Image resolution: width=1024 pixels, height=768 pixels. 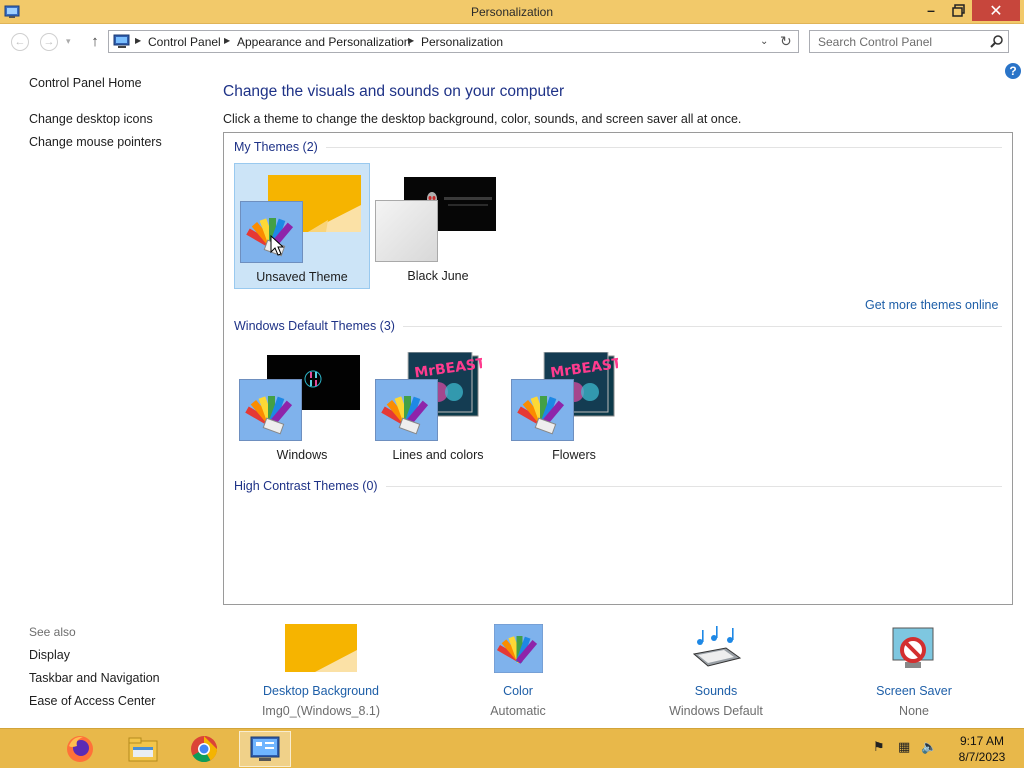 I want to click on taskbar-firefox, so click(x=80, y=749).